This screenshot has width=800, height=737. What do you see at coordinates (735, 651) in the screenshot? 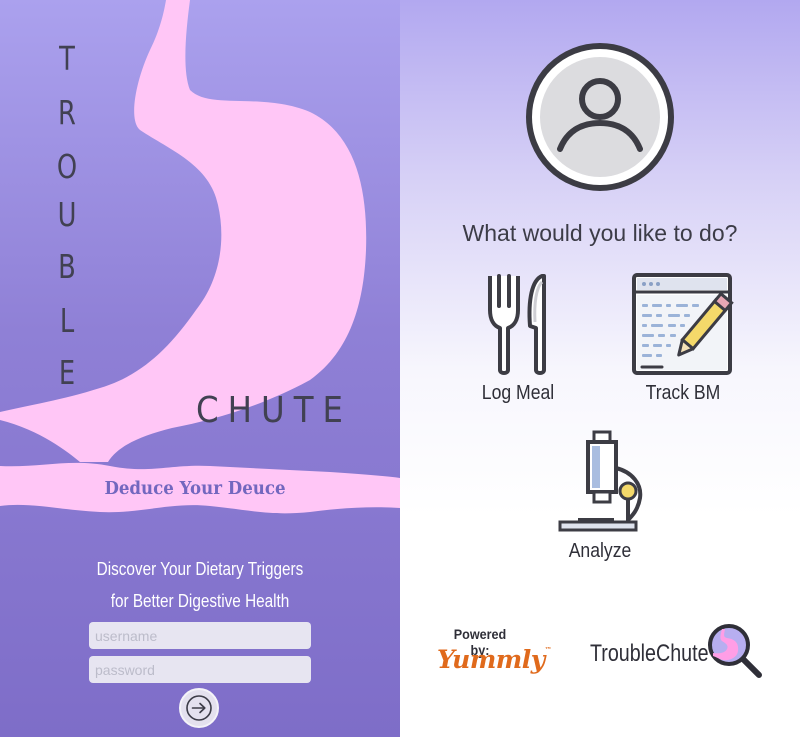
I see `stomach-magnifier-icon` at bounding box center [735, 651].